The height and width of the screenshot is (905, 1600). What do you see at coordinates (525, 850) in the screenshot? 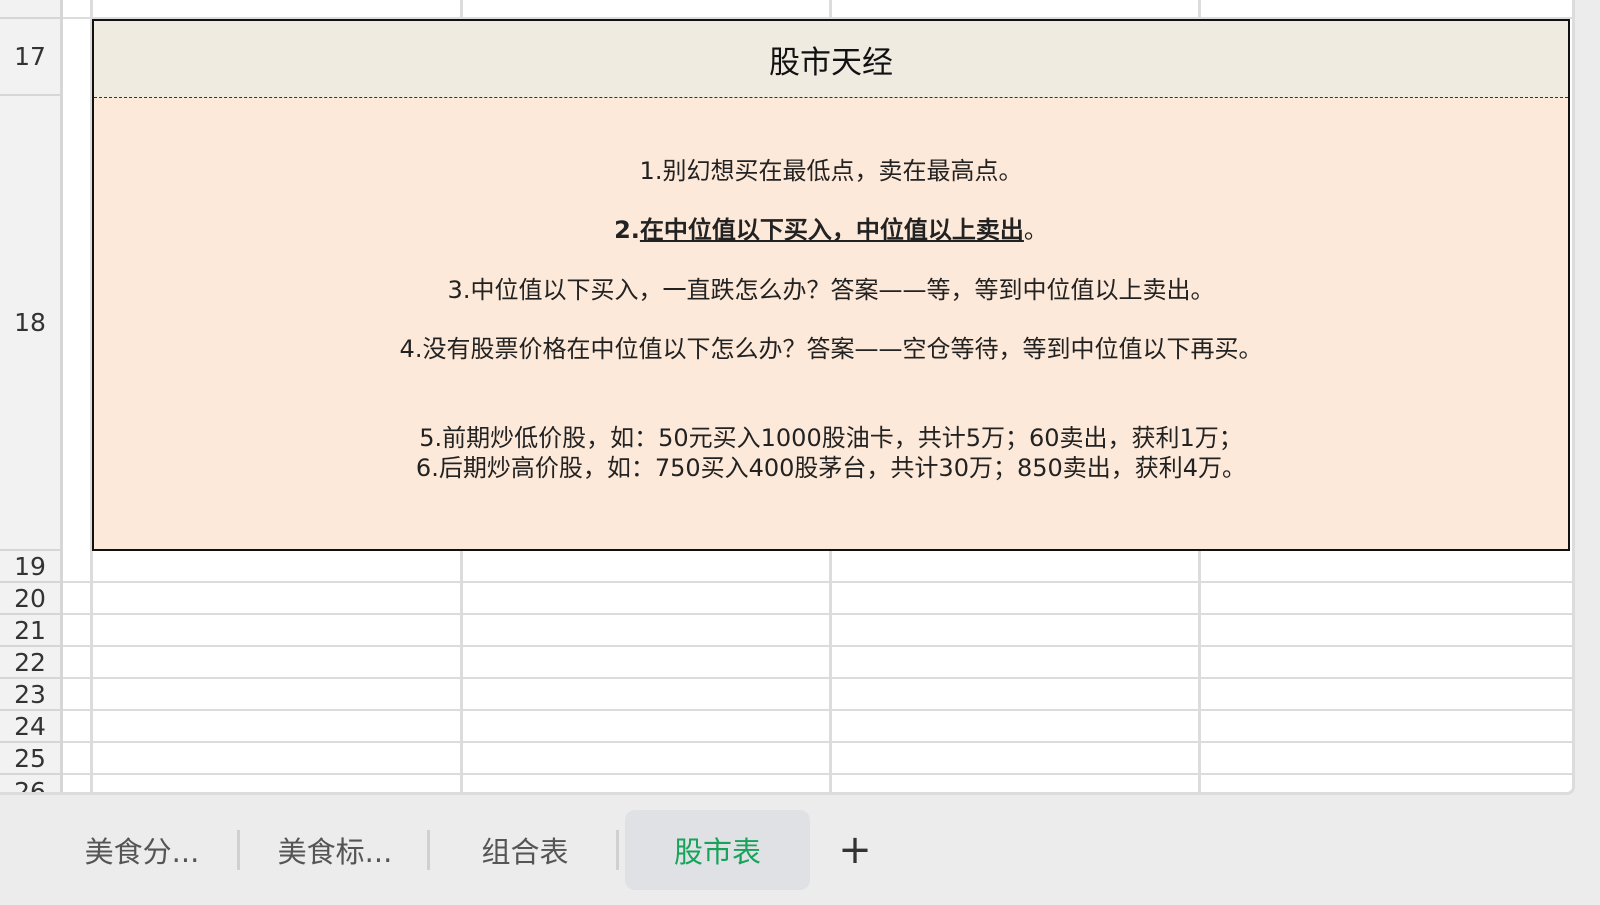
I see `sheet-tab-3: 组合表` at bounding box center [525, 850].